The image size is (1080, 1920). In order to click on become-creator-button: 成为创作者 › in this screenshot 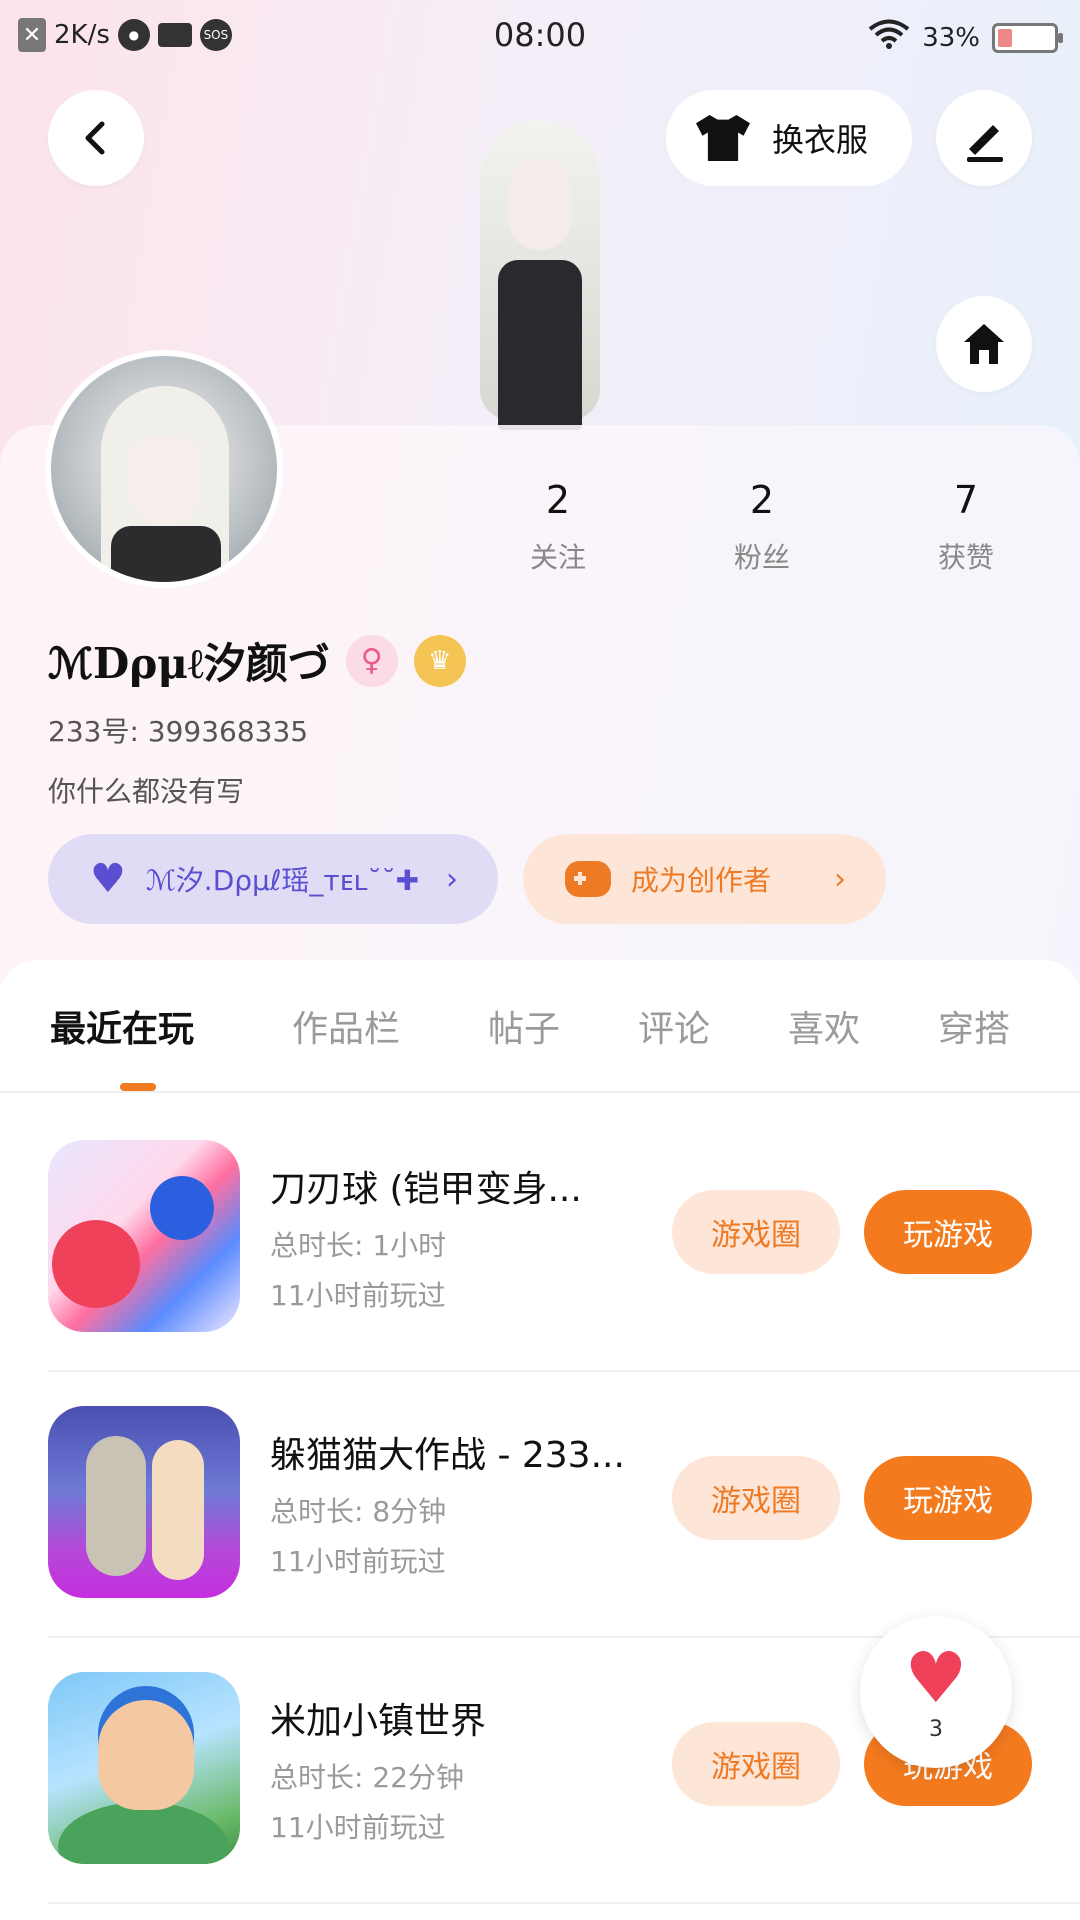, I will do `click(704, 879)`.